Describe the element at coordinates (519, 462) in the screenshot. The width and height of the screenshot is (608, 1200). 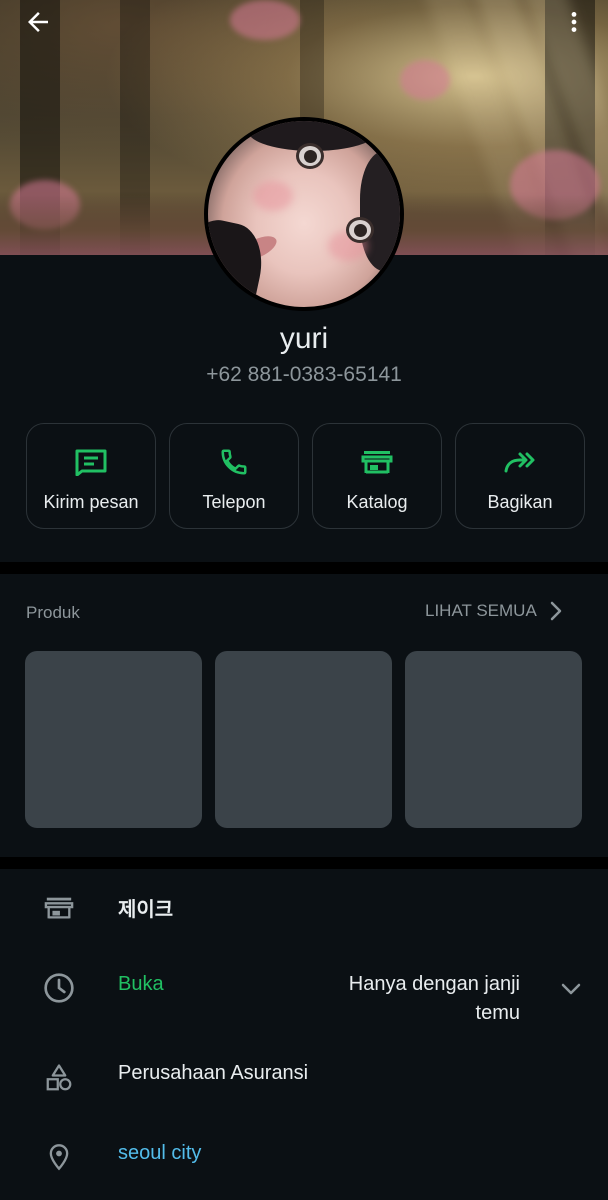
I see `share-forward-icon` at that location.